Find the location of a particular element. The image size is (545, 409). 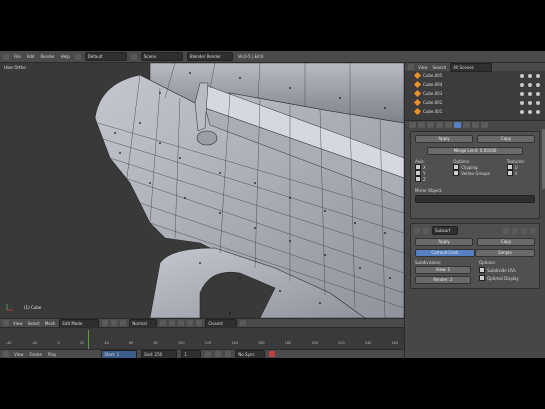

jump-end-icon is located at coordinates (228, 354).